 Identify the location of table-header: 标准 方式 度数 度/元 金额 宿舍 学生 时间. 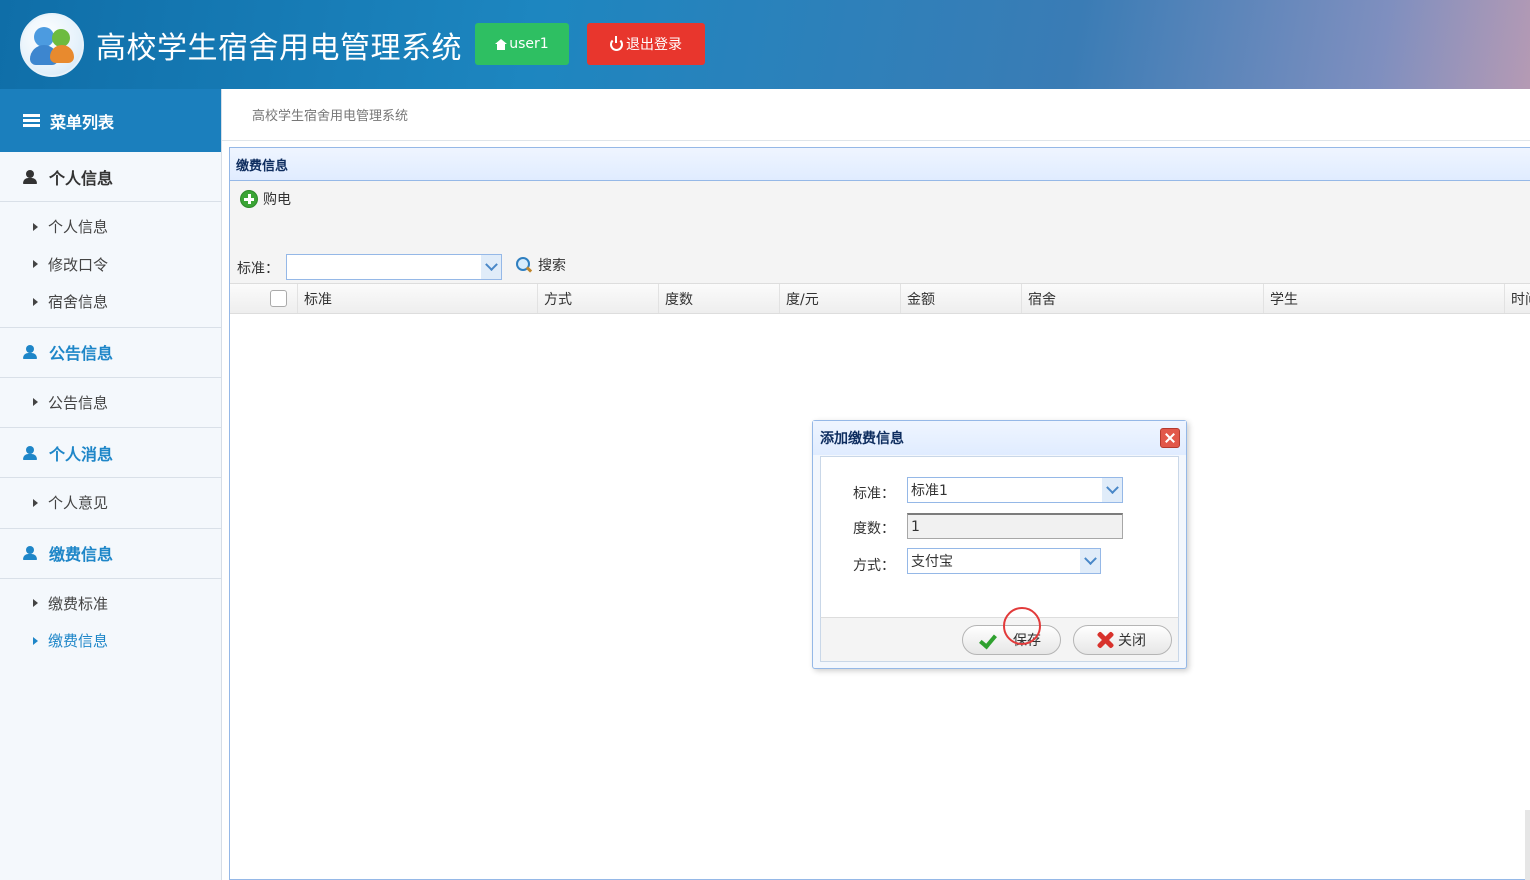
(880, 298).